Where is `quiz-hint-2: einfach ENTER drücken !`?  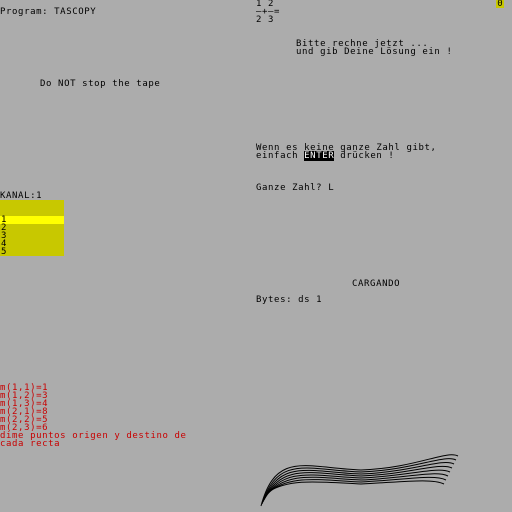 quiz-hint-2: einfach ENTER drücken ! is located at coordinates (325, 156).